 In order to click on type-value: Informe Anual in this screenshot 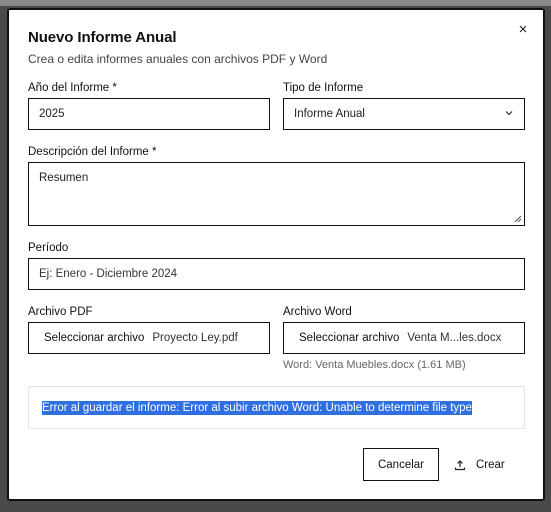, I will do `click(329, 114)`.